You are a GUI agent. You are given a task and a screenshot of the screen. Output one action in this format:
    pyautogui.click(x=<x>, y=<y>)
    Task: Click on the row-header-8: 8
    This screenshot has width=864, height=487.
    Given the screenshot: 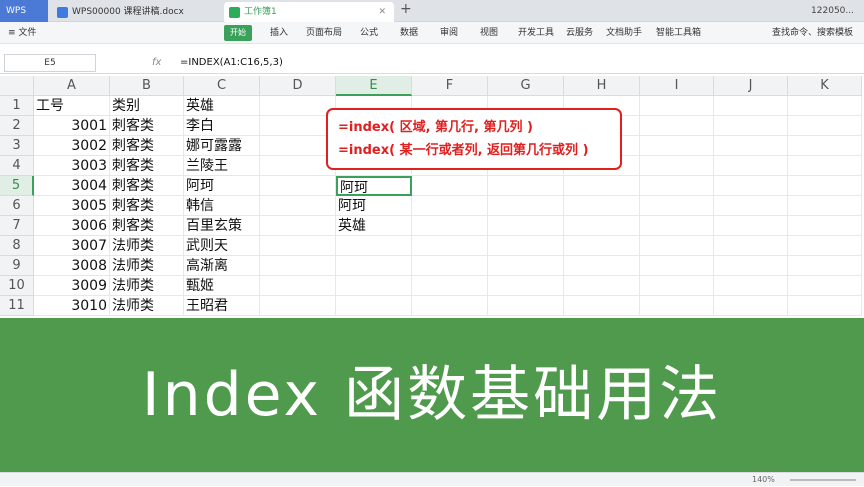 What is the action you would take?
    pyautogui.click(x=17, y=246)
    